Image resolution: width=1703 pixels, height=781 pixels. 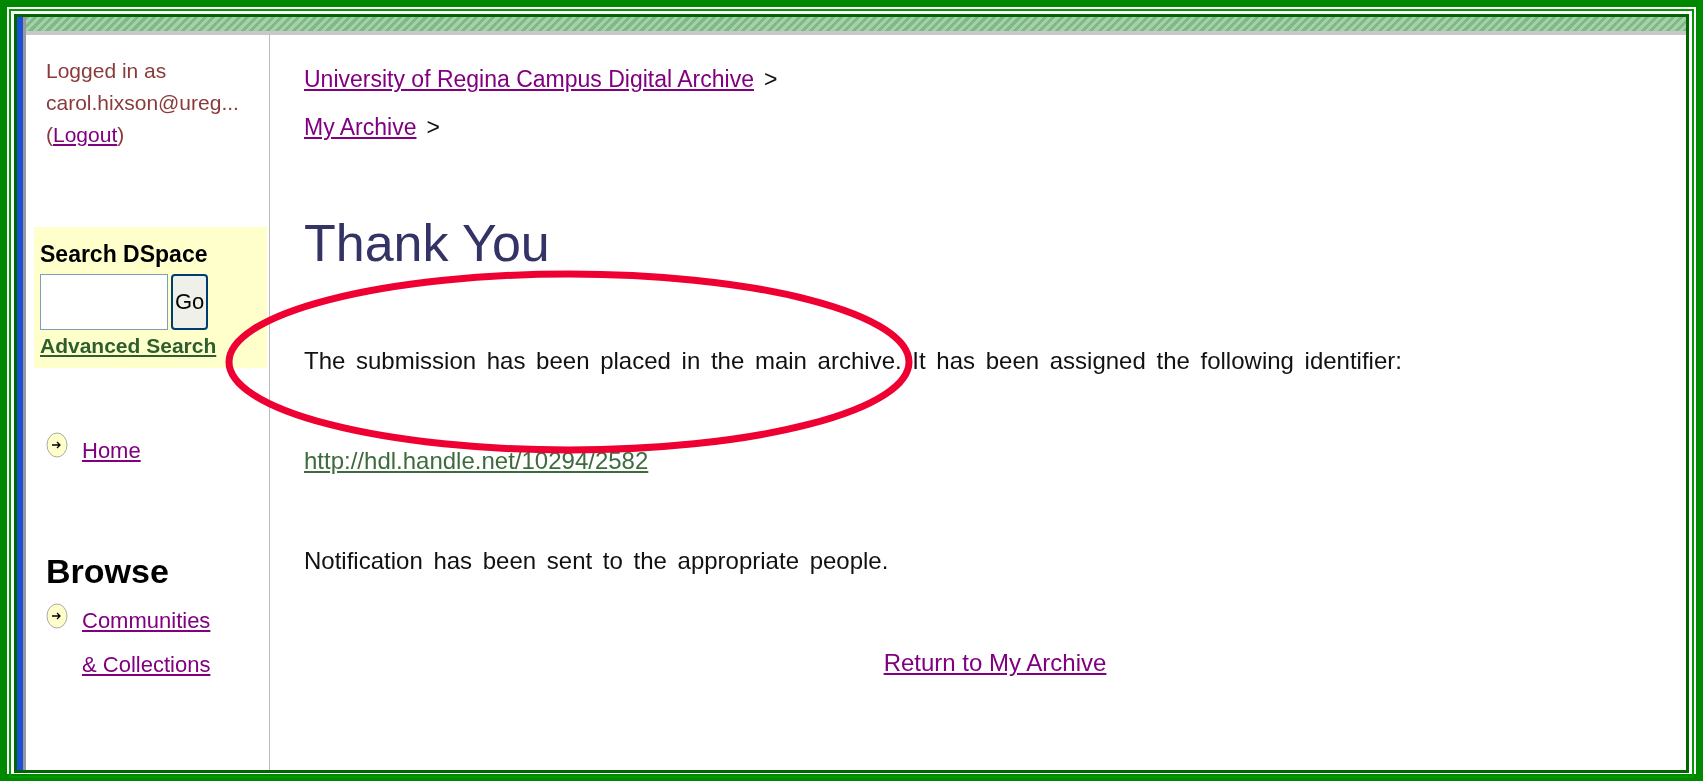 What do you see at coordinates (529, 79) in the screenshot?
I see `breadcrumb-link: University of Regina Campus Digital Archive` at bounding box center [529, 79].